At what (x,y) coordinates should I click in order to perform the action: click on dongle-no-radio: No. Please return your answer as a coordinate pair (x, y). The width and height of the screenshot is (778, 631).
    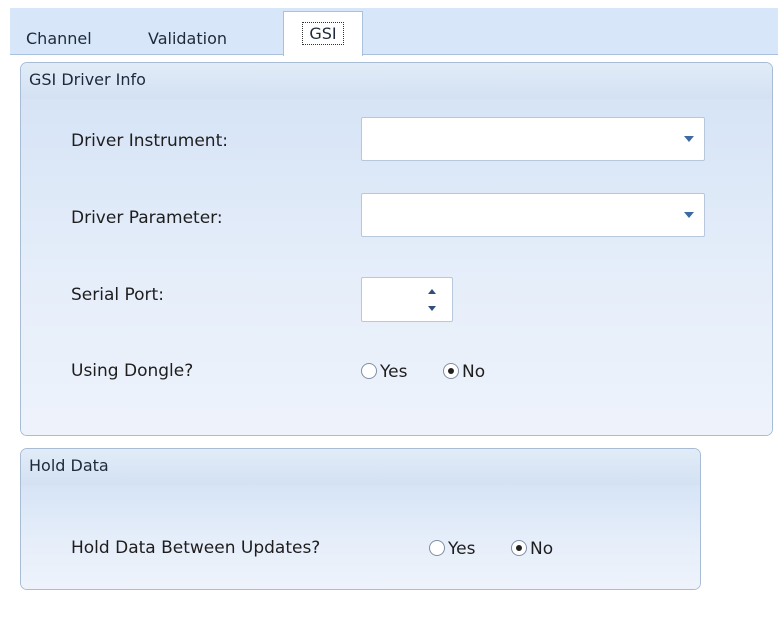
    Looking at the image, I should click on (464, 372).